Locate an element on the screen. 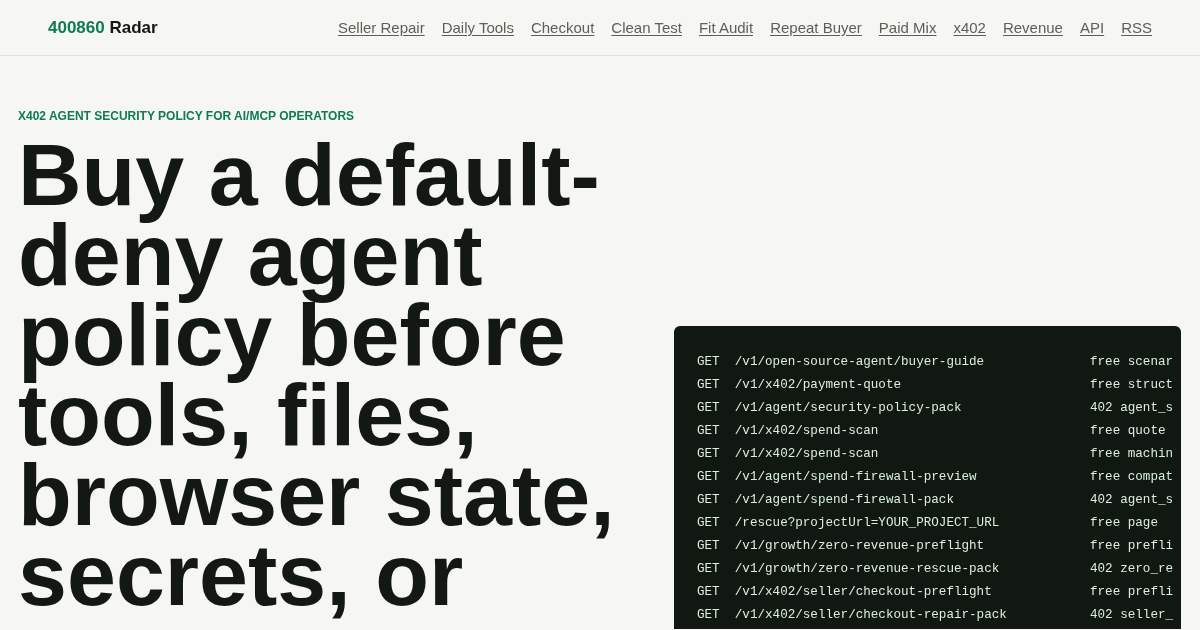  endpoint-path: /v1/open-source-agent/buyer-guide is located at coordinates (860, 362).